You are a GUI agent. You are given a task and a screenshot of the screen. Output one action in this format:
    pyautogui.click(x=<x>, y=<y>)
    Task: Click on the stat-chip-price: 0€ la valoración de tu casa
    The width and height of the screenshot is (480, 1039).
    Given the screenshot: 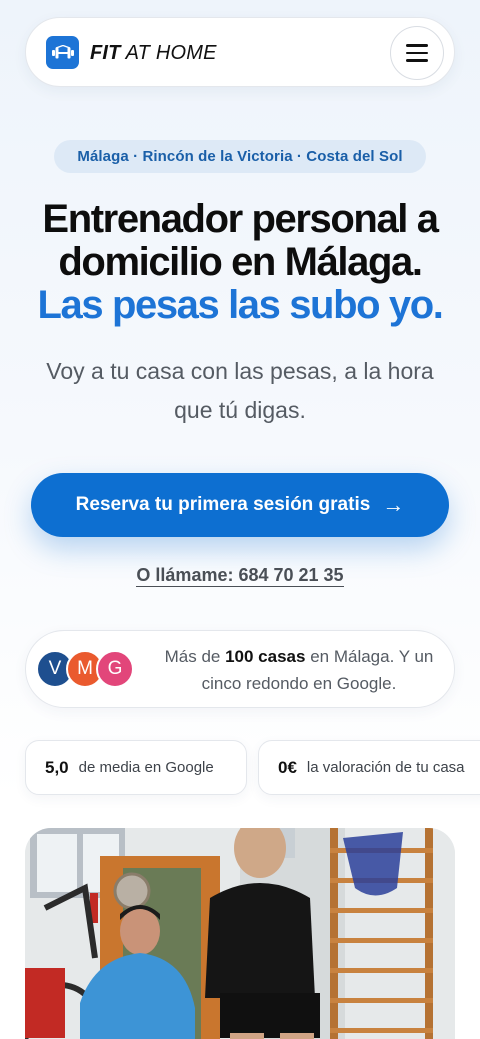 What is the action you would take?
    pyautogui.click(x=369, y=767)
    